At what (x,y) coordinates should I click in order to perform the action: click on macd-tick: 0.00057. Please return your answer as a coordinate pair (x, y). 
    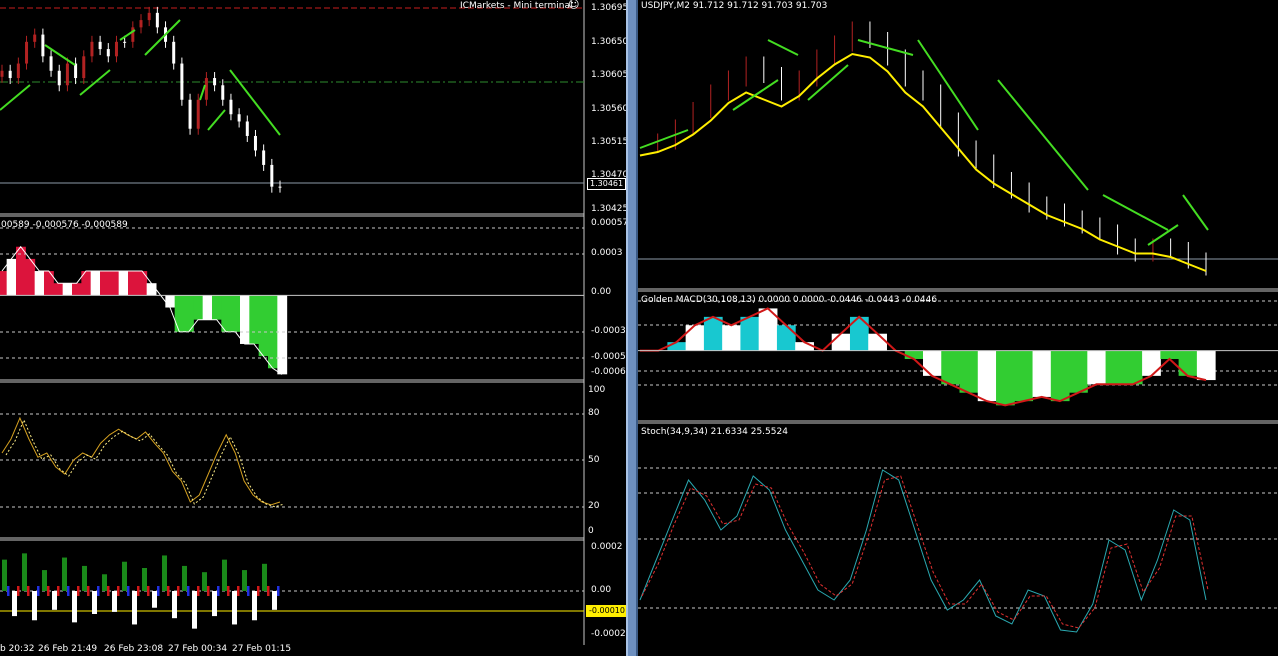
    Looking at the image, I should click on (610, 223).